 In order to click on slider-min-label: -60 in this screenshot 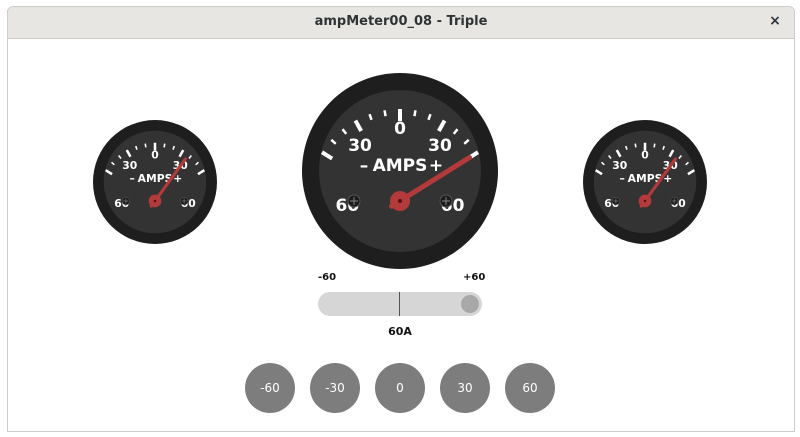, I will do `click(327, 277)`.